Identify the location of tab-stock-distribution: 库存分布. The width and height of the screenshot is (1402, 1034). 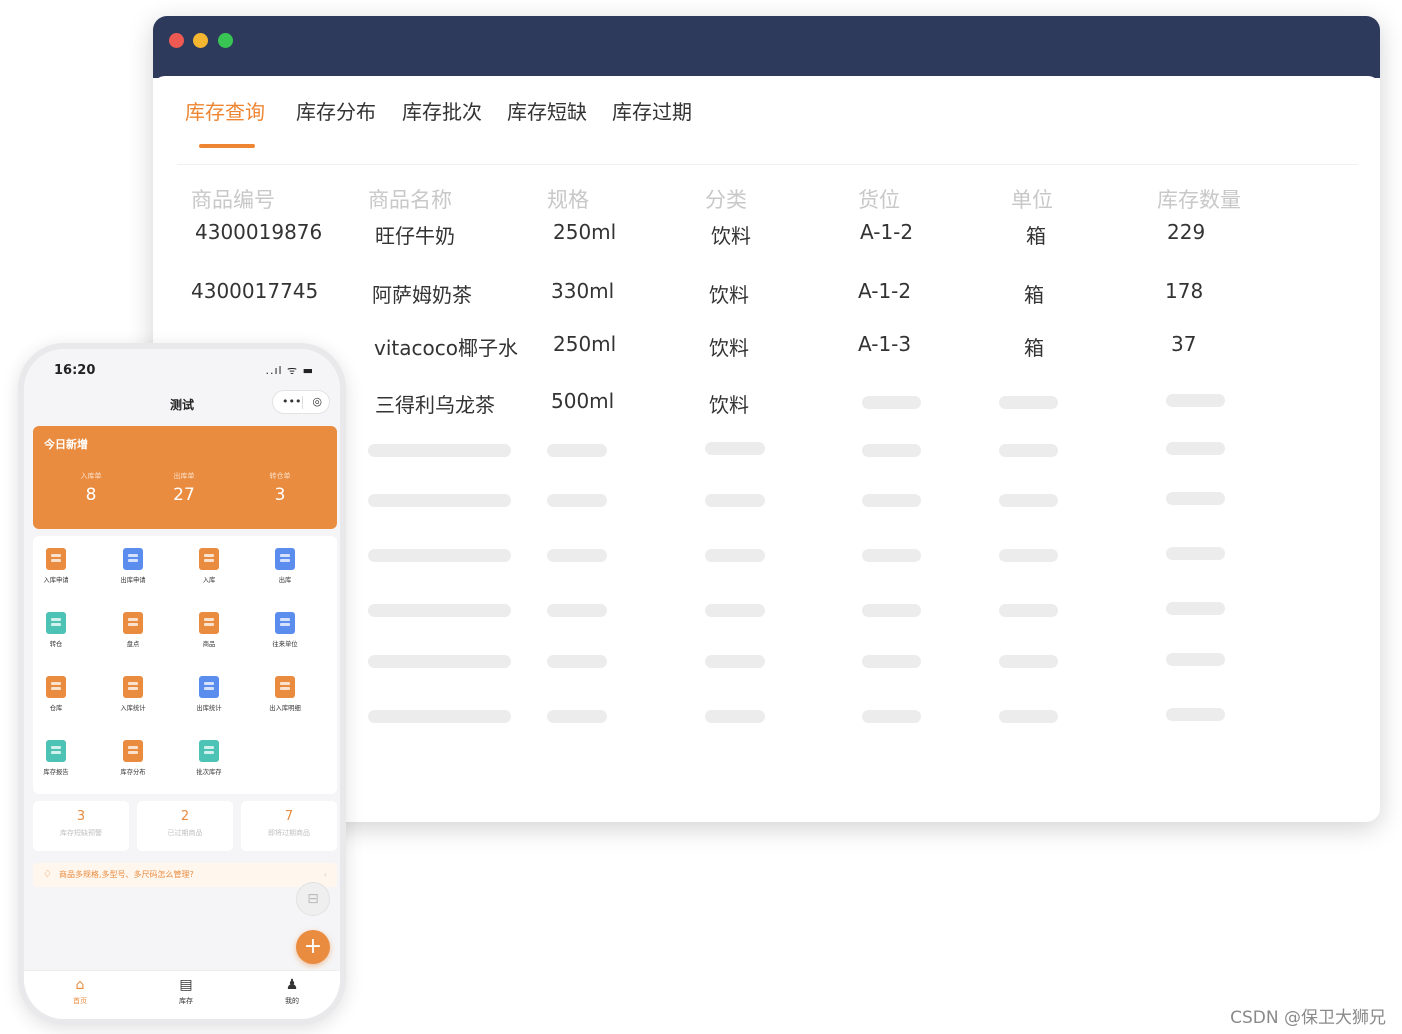
(336, 110).